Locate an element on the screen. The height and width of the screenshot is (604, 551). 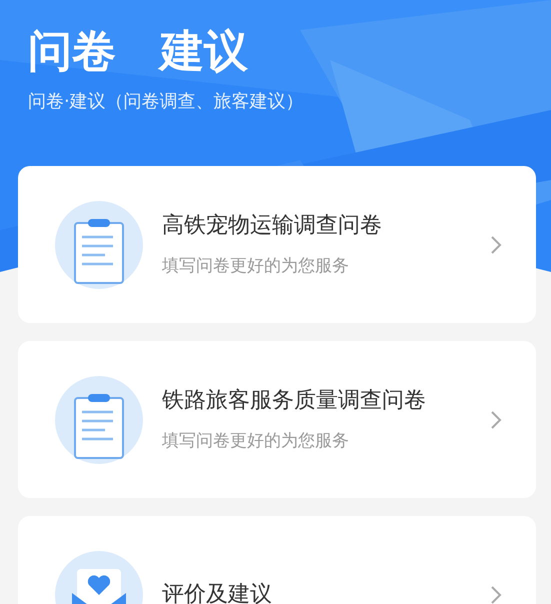
page-title: 问卷 建议 is located at coordinates (138, 52).